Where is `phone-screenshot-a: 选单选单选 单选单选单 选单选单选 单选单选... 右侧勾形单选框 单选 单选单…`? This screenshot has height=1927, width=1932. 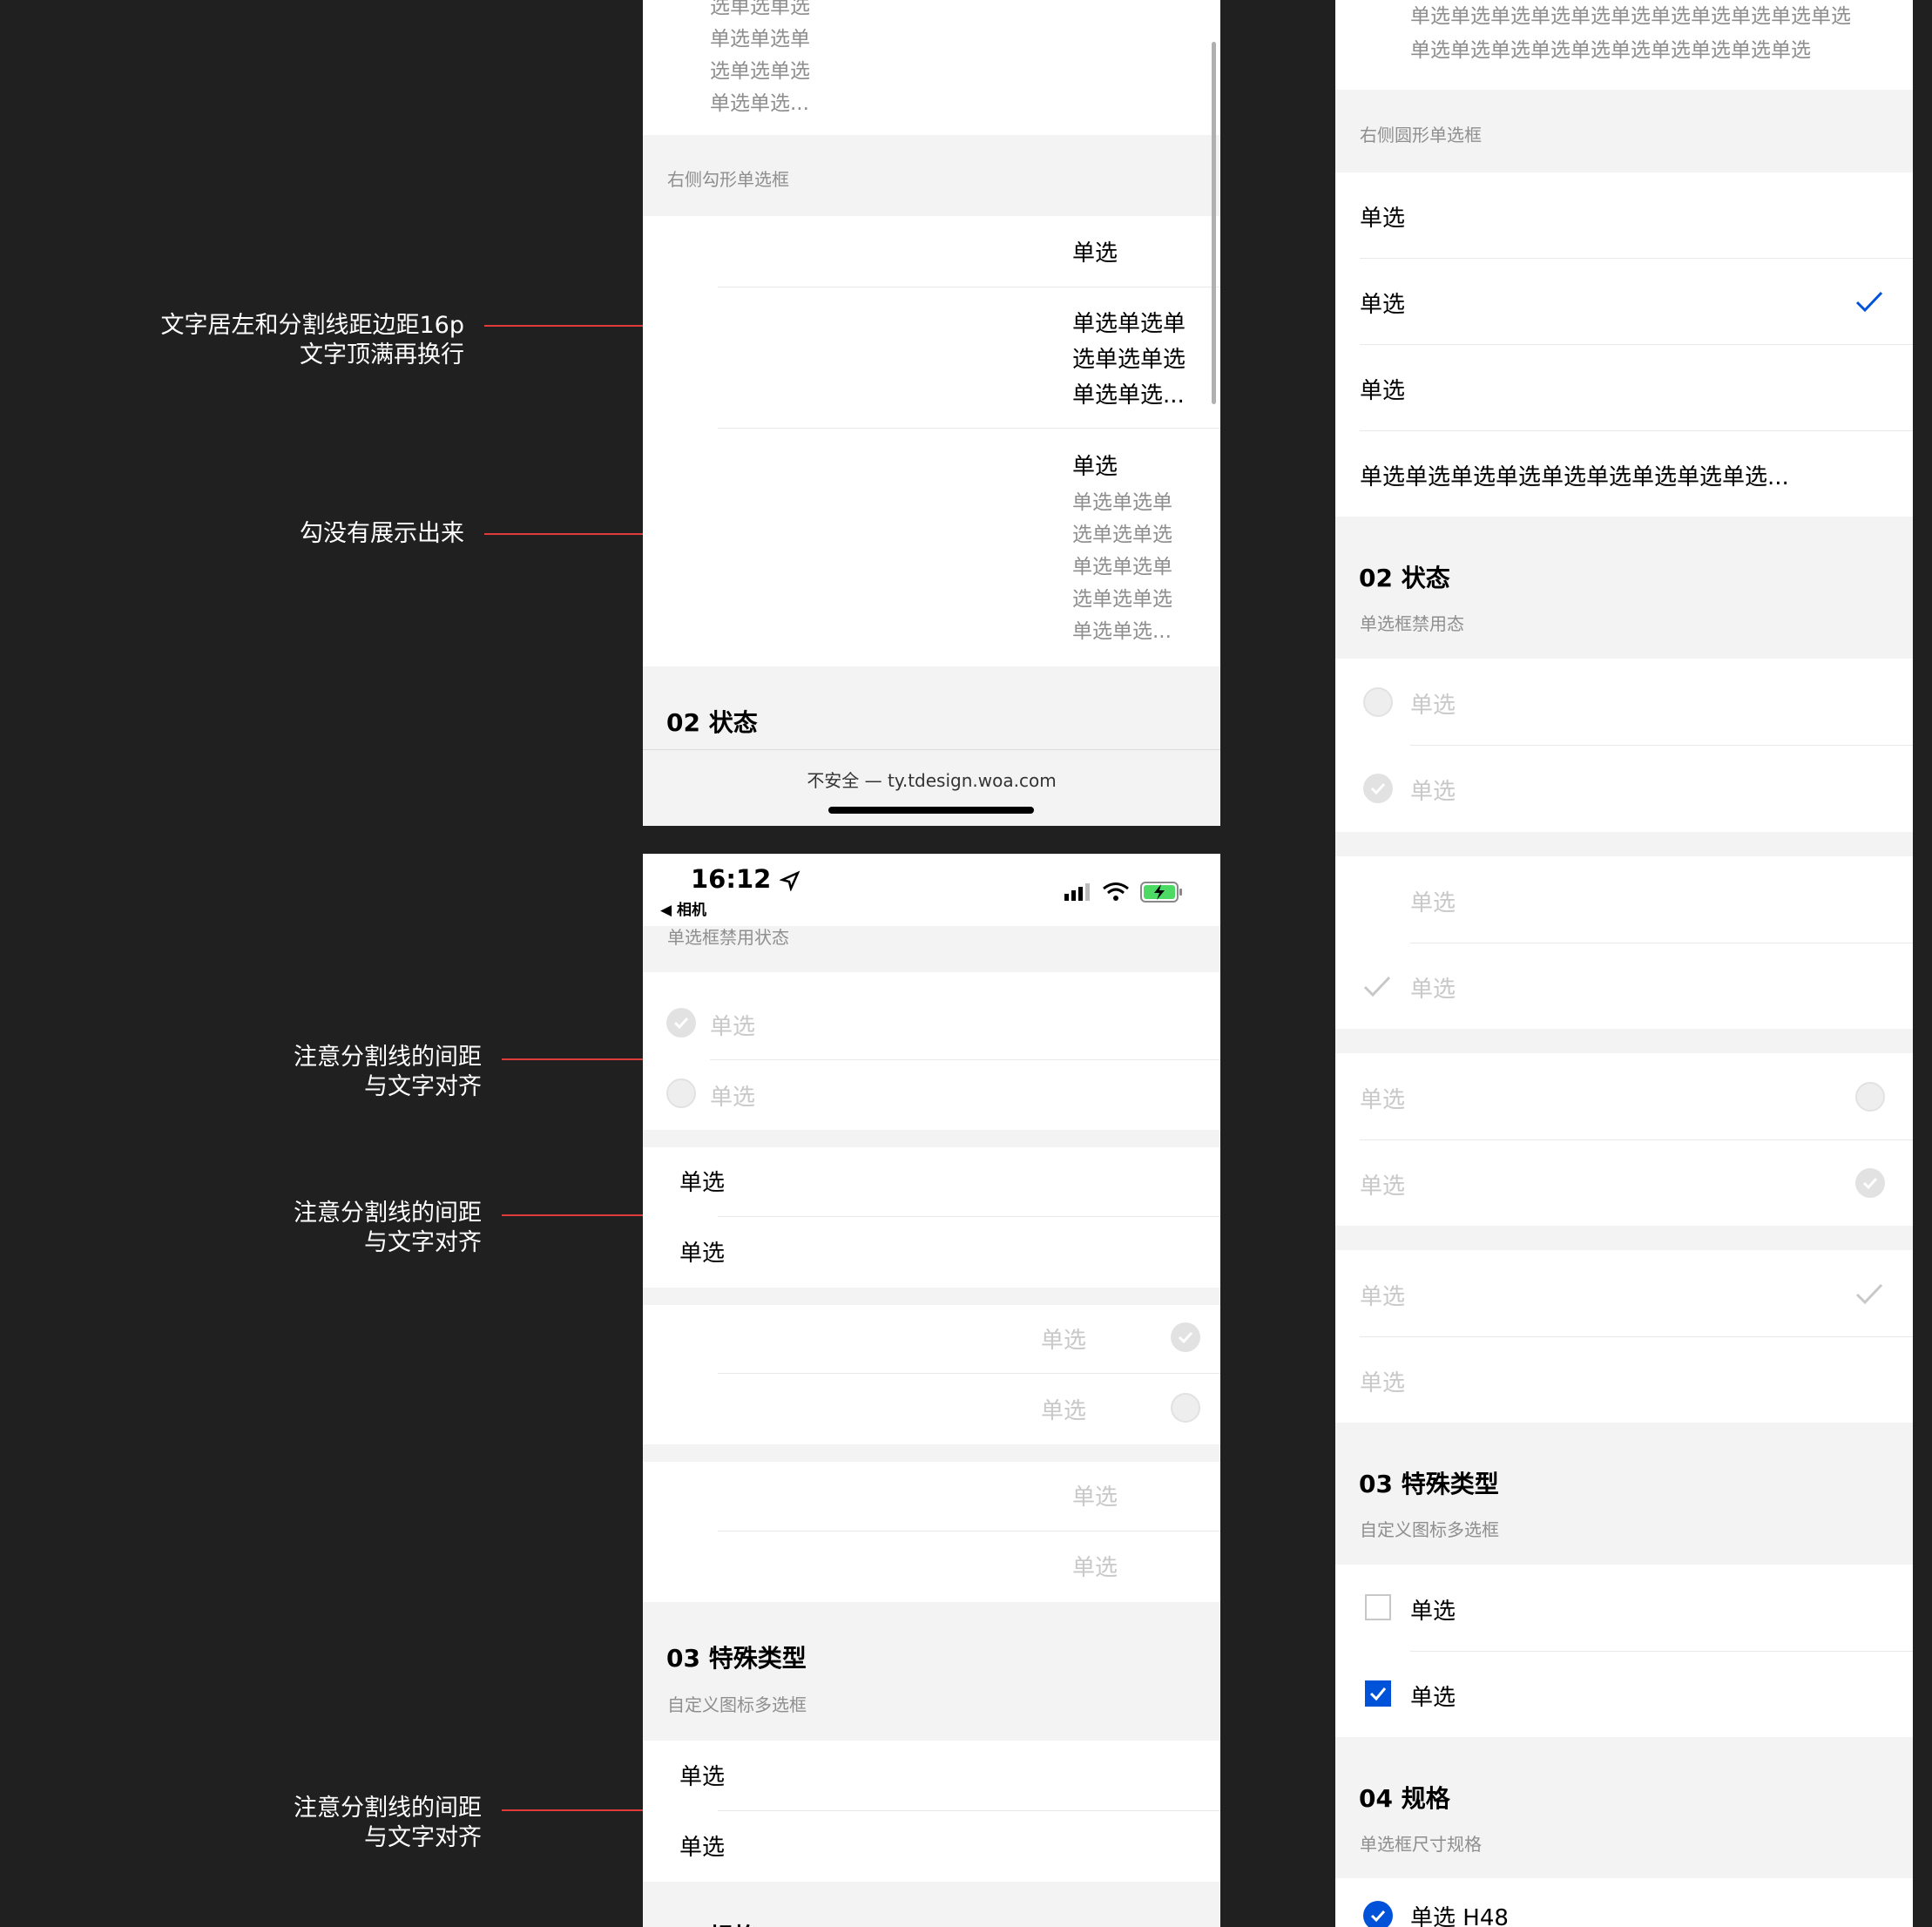 phone-screenshot-a: 选单选单选 单选单选单 选单选单选 单选单选... 右侧勾形单选框 单选 单选单… is located at coordinates (931, 413).